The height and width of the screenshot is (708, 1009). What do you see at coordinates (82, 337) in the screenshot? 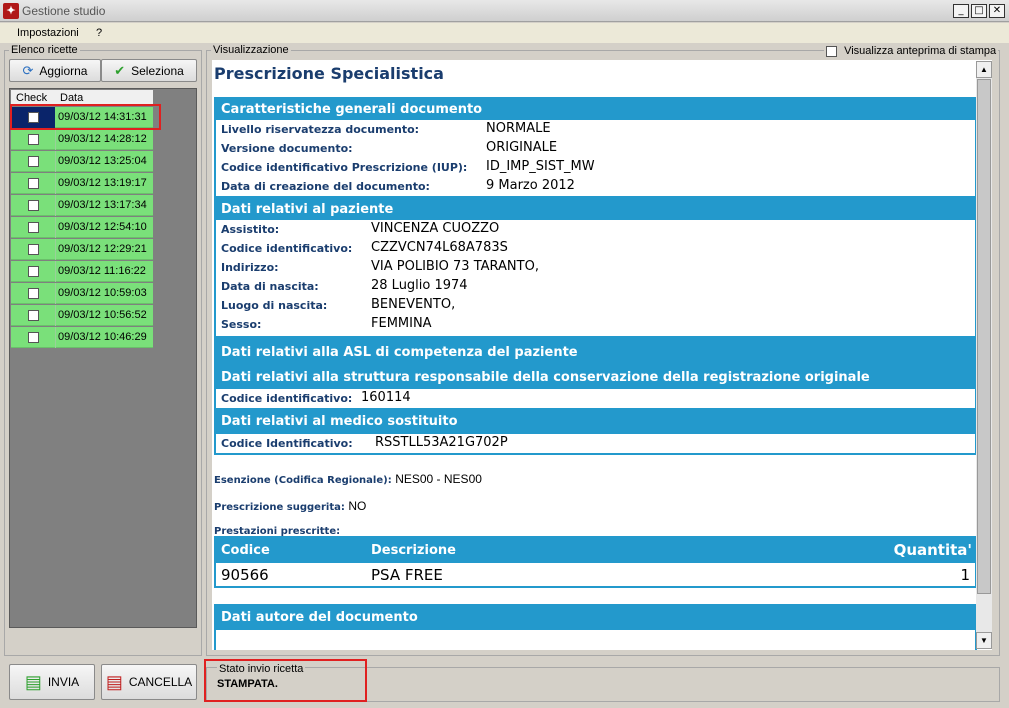
I see `list-item: 09/03/12 10:46:29` at bounding box center [82, 337].